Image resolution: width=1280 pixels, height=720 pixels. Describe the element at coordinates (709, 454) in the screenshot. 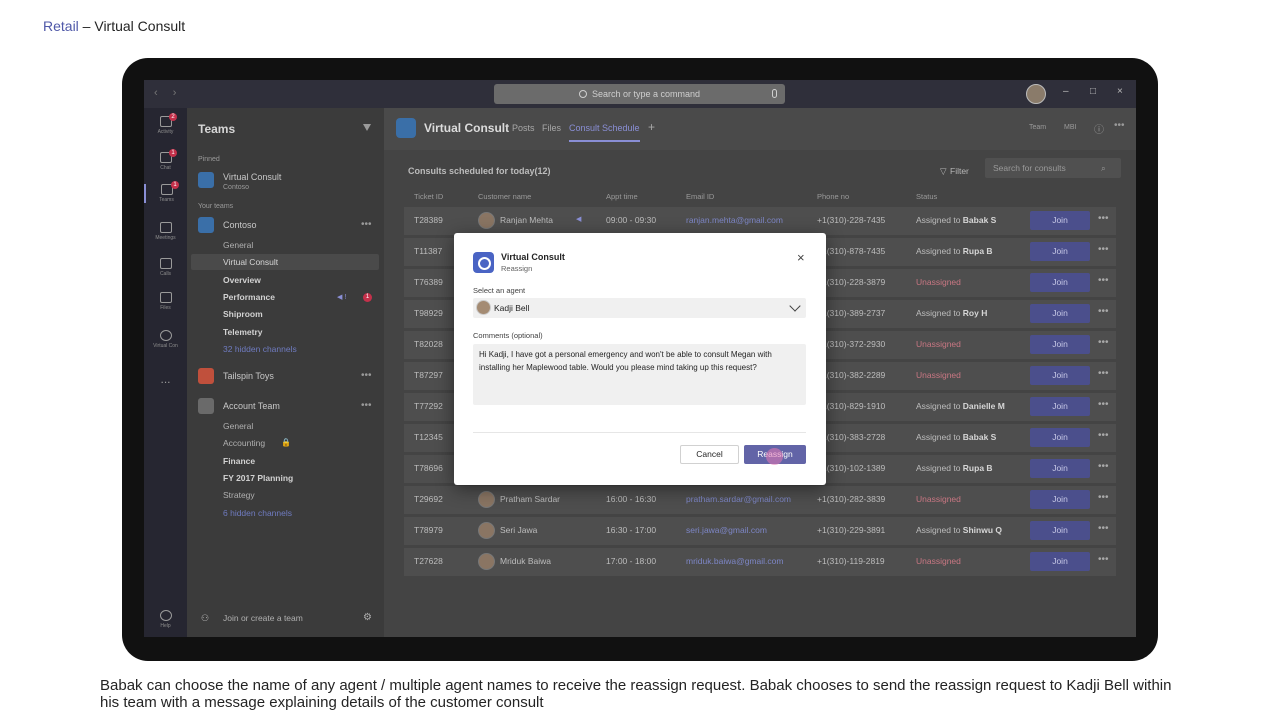

I see `cancel-button: Cancel` at that location.